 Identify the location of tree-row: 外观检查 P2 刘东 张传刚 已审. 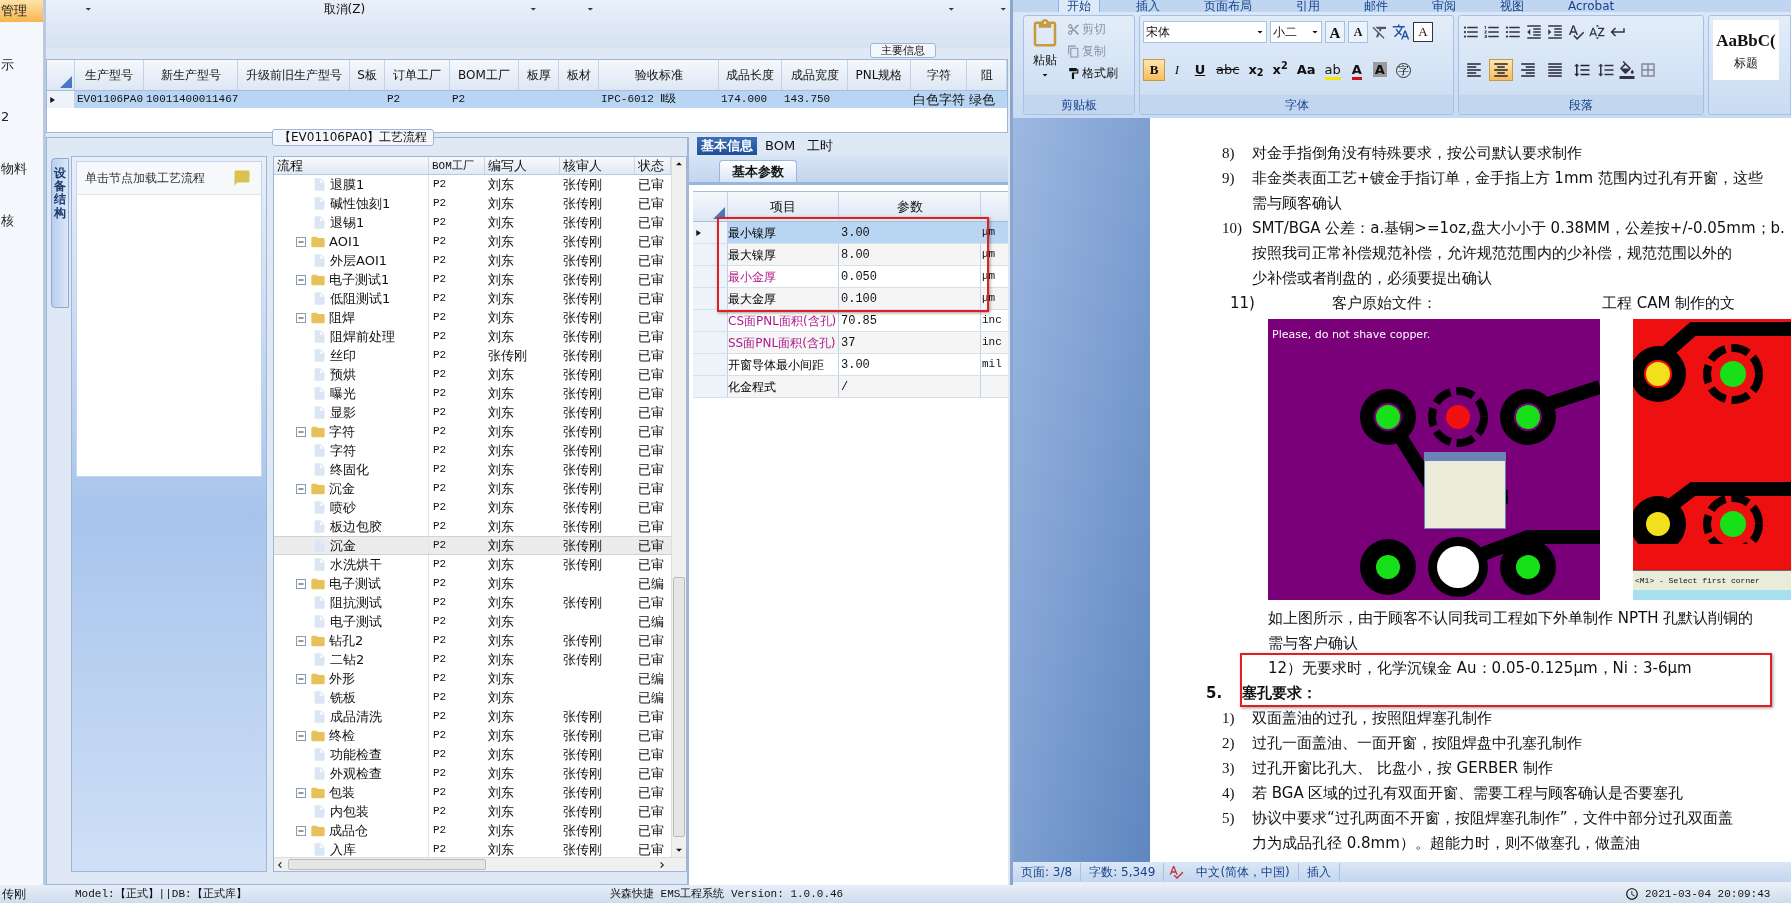
(472, 773).